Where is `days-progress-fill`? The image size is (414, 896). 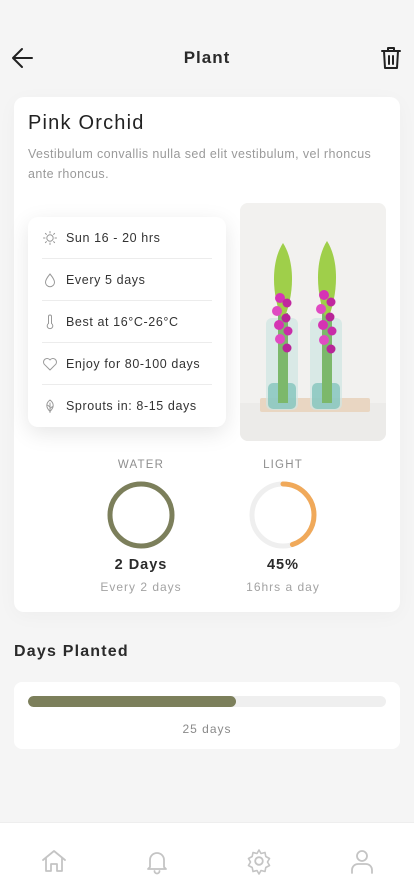 days-progress-fill is located at coordinates (132, 701).